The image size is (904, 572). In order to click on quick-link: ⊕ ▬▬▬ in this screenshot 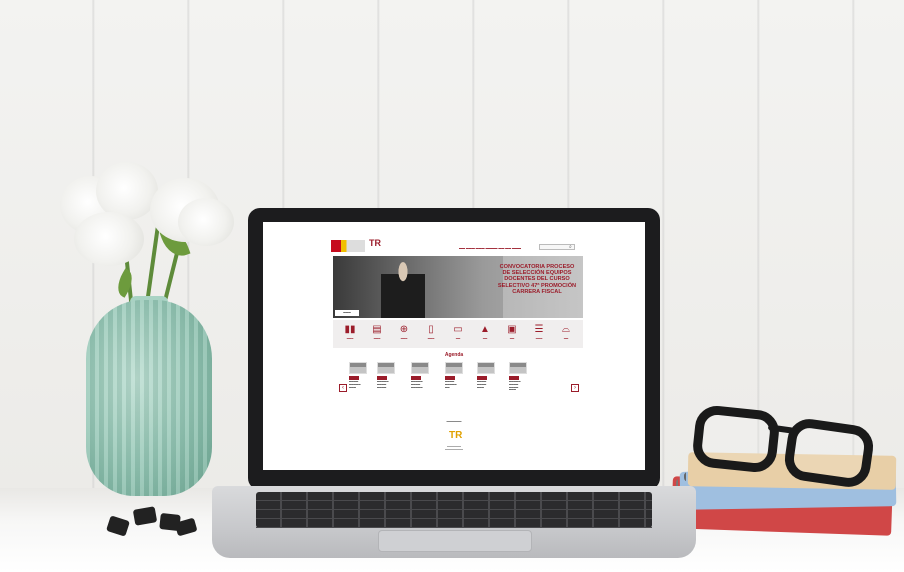, I will do `click(404, 332)`.